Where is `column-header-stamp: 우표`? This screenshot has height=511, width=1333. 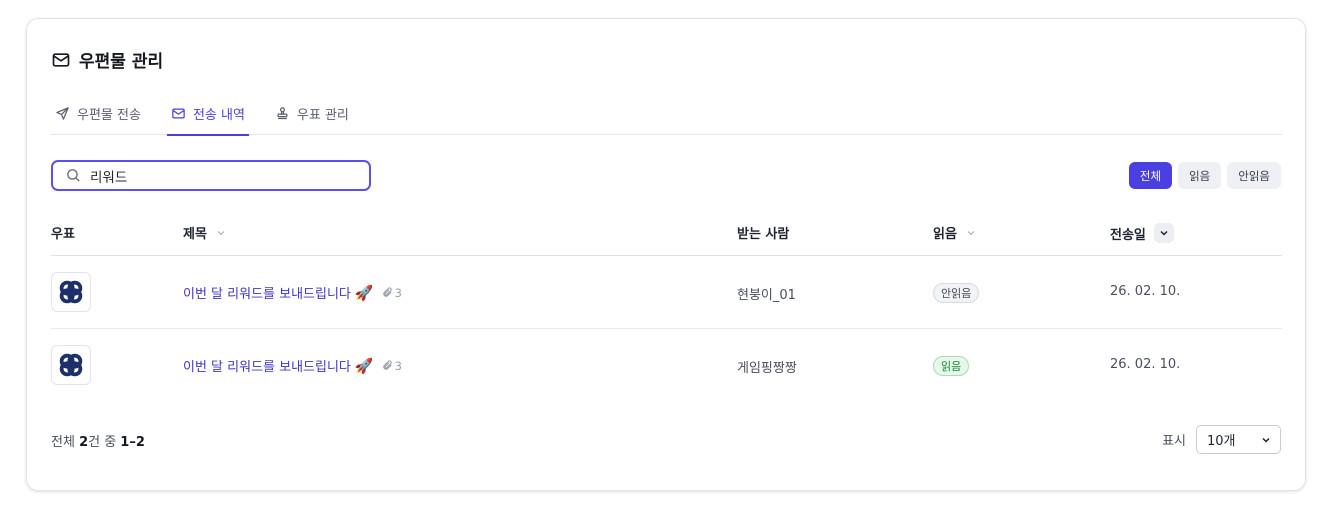
column-header-stamp: 우표 is located at coordinates (63, 232).